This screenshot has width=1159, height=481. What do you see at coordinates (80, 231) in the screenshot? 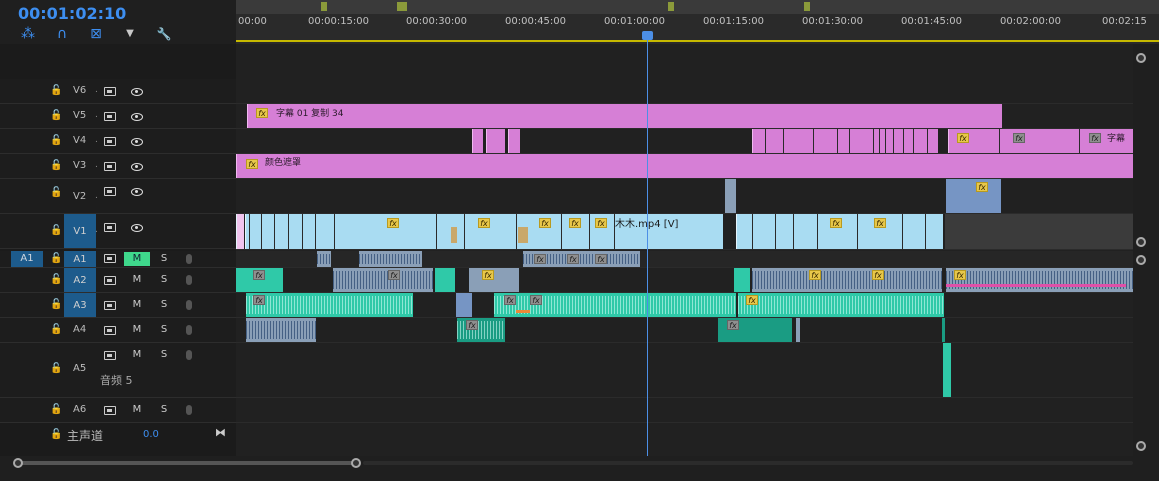
I see `track-name-selected: V1` at bounding box center [80, 231].